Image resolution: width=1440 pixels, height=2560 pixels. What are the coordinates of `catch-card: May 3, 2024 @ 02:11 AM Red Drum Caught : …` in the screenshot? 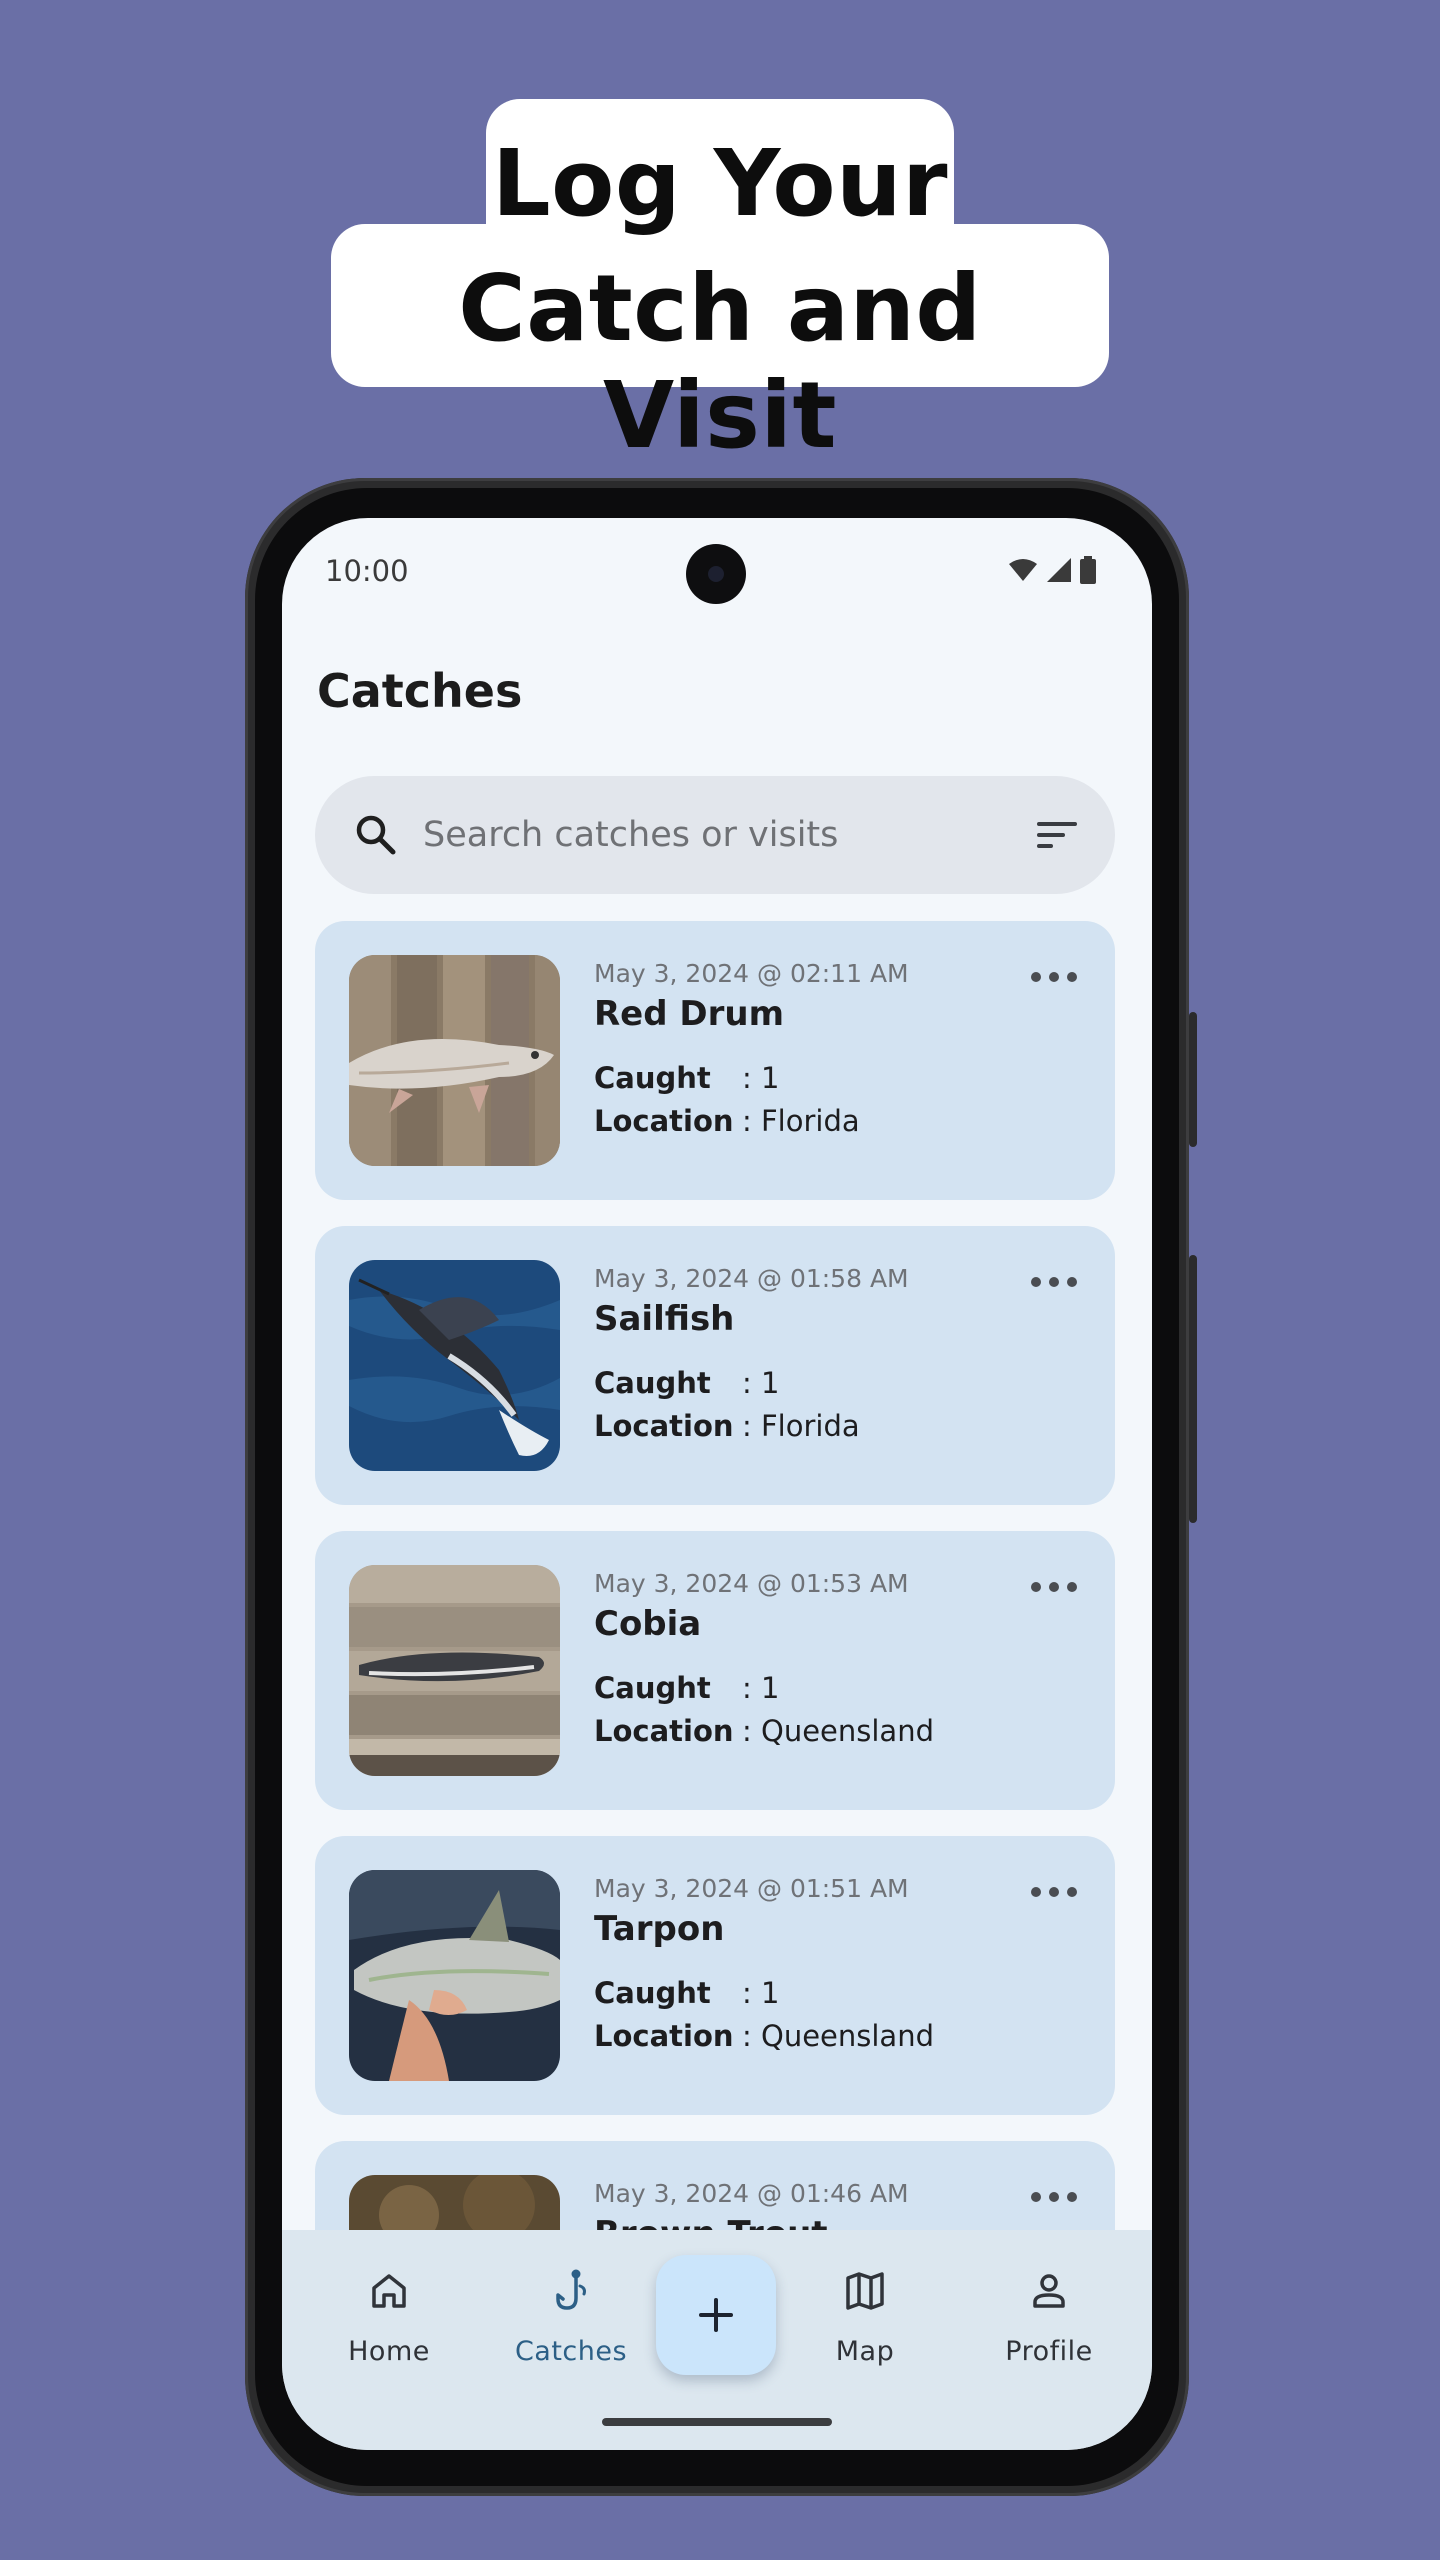 It's located at (715, 1060).